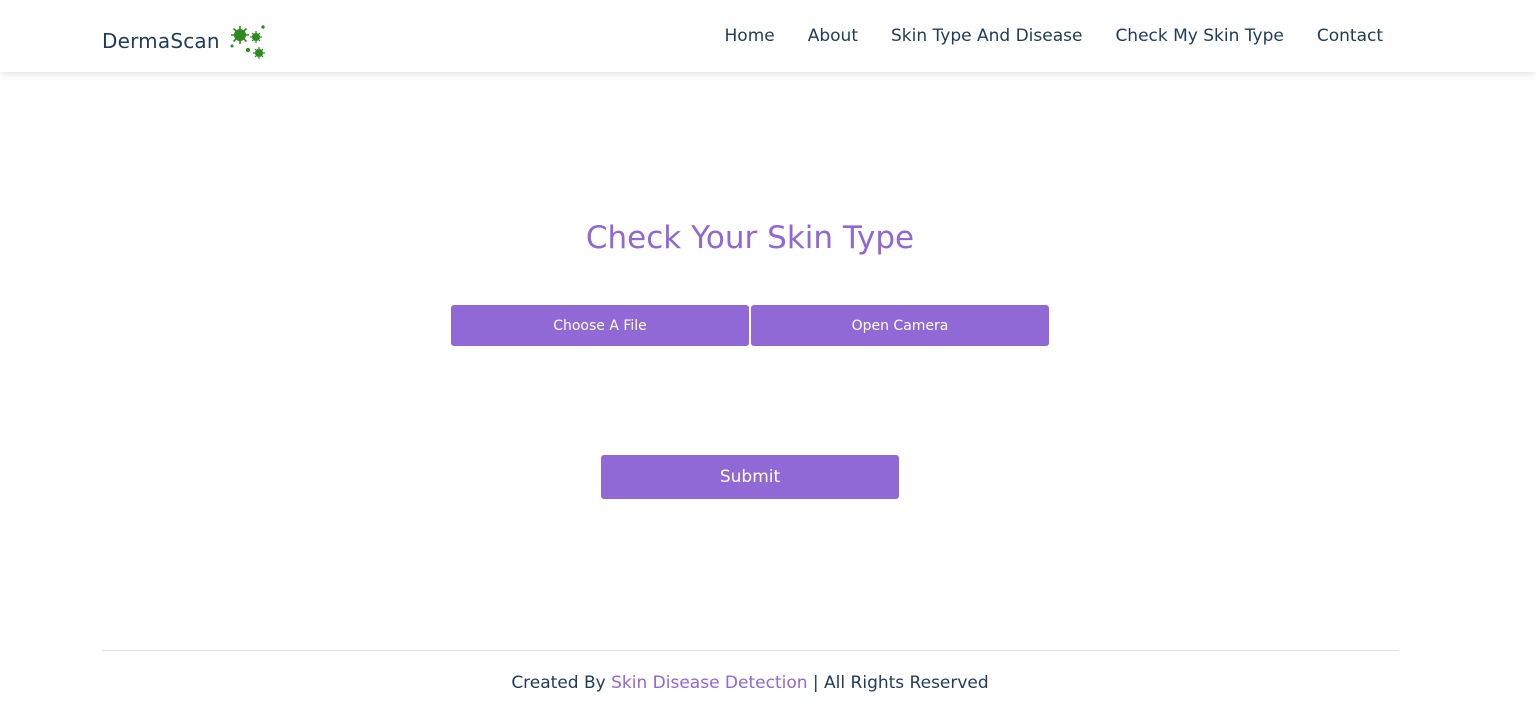  Describe the element at coordinates (561, 683) in the screenshot. I see `footer-prefix: Created By` at that location.